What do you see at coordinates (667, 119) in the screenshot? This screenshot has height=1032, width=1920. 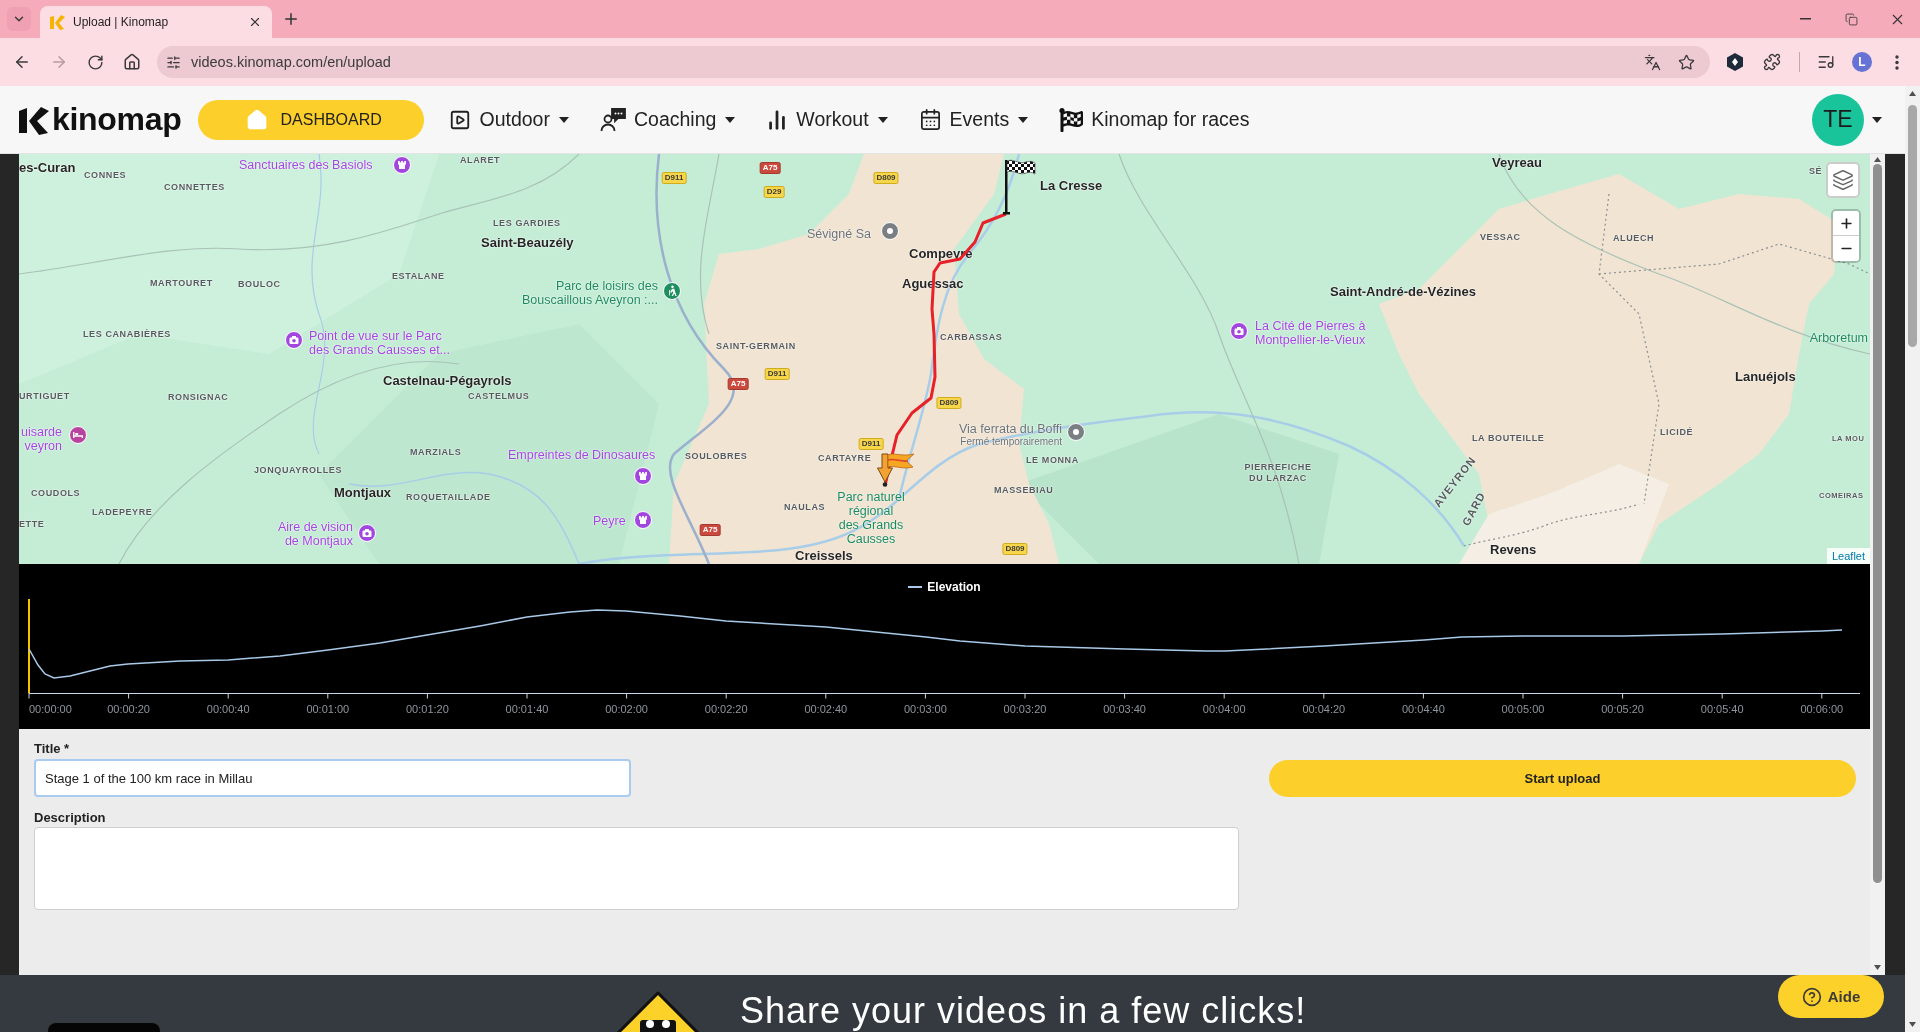 I see `nav-menu: Coaching` at bounding box center [667, 119].